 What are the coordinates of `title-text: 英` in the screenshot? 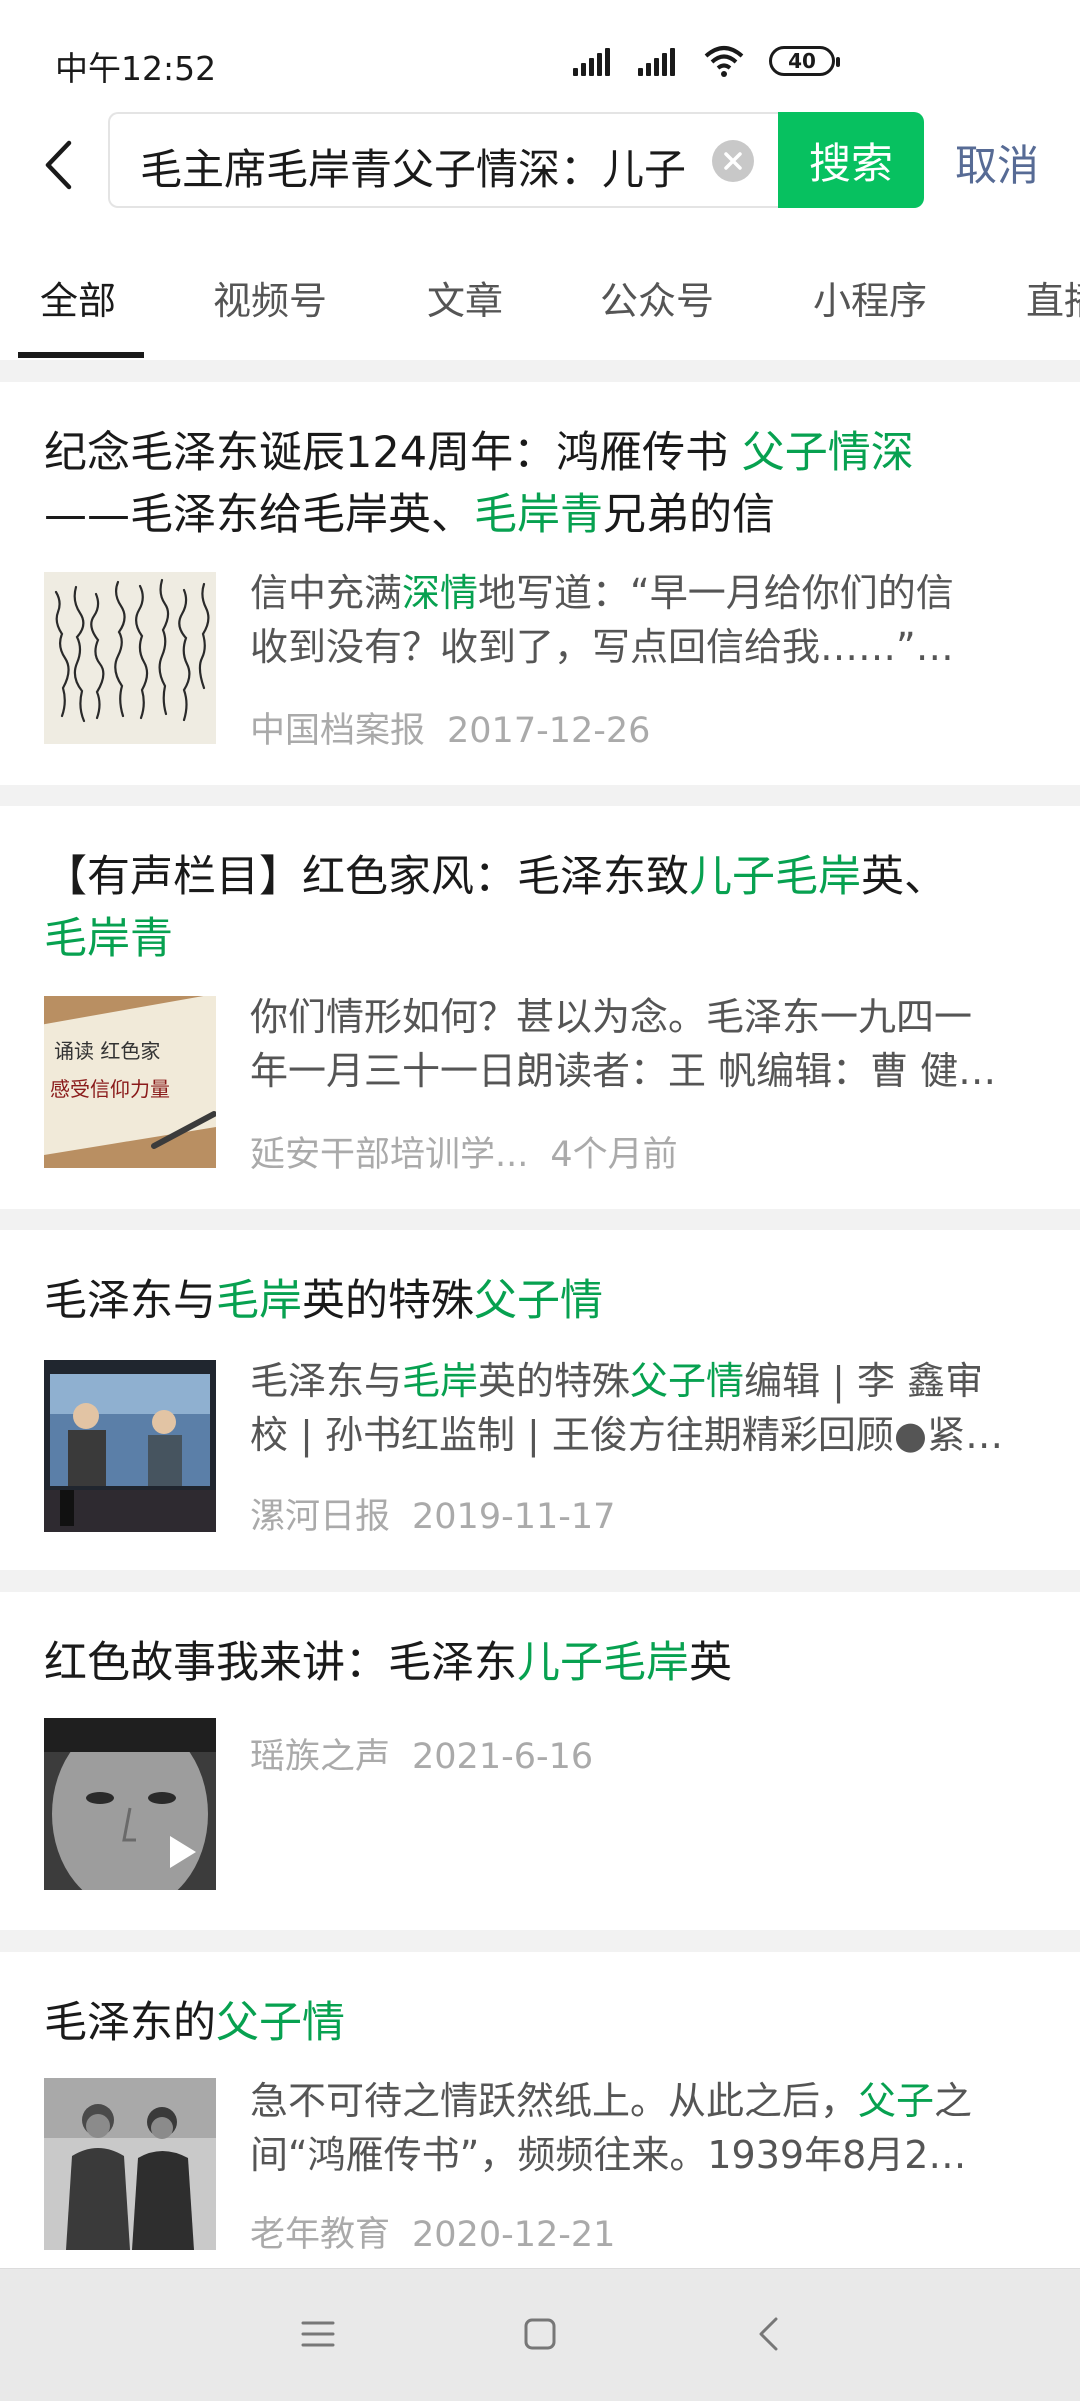 It's located at (710, 1663).